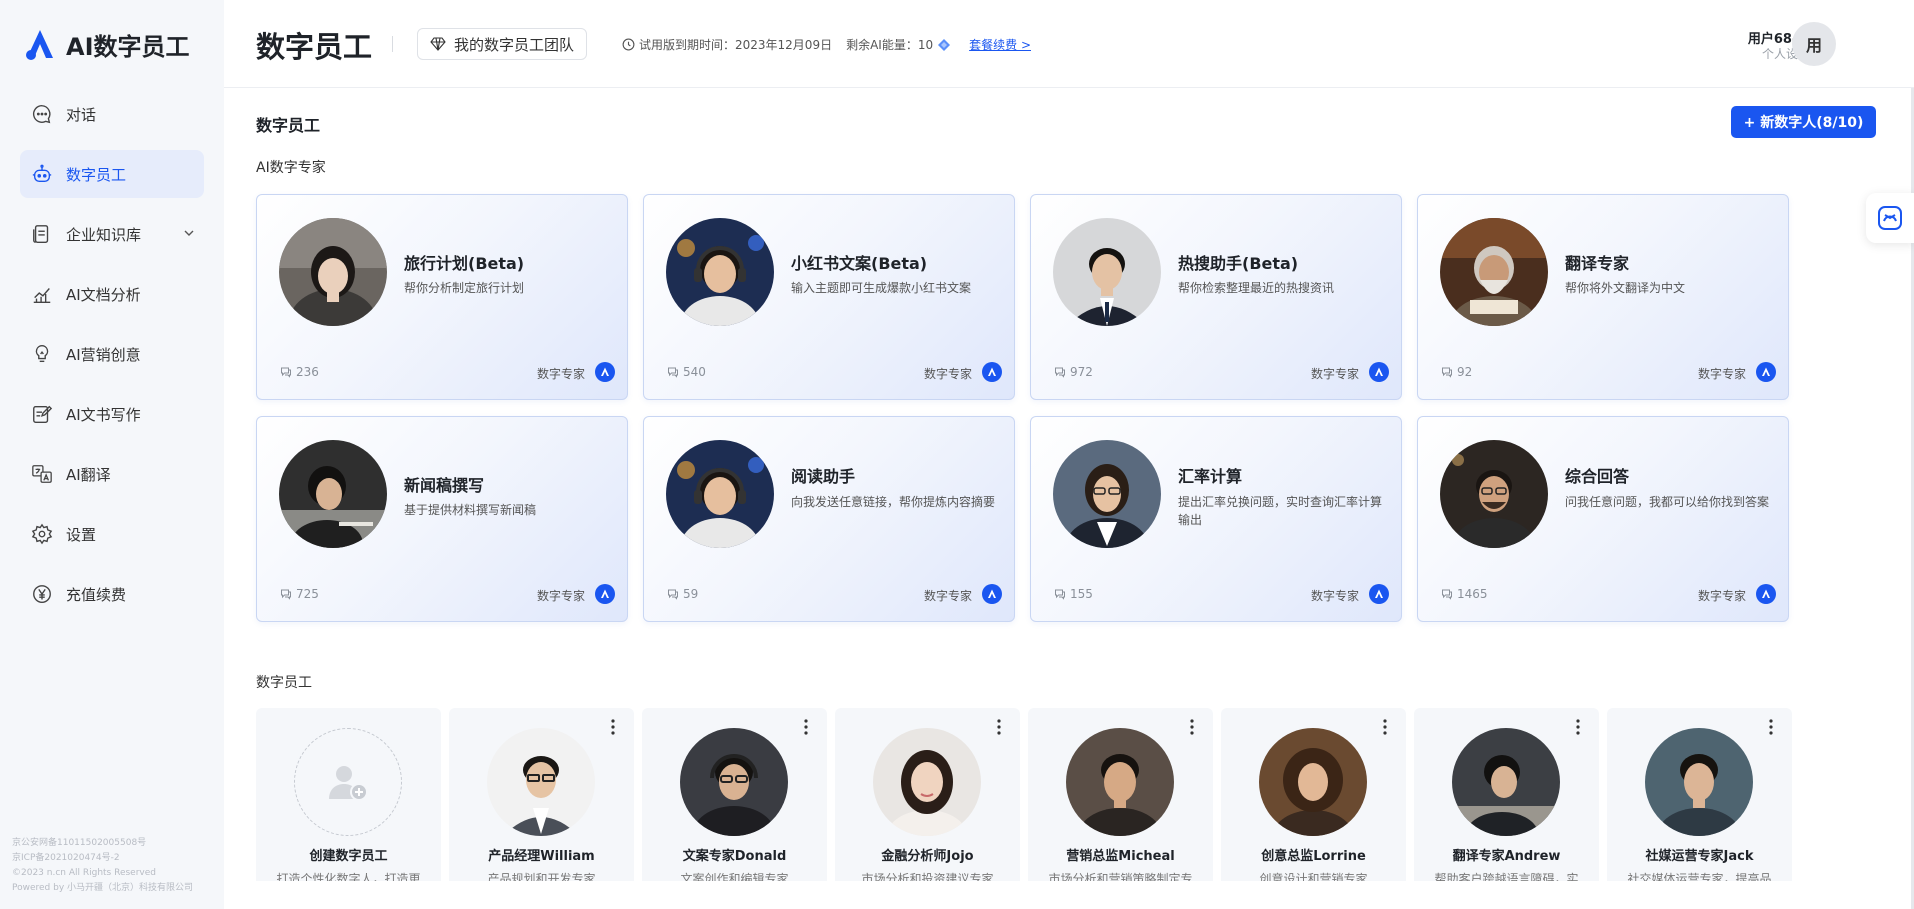  Describe the element at coordinates (1506, 794) in the screenshot. I see `employee-card: 翻译专家Andrew 帮助客户跨越语言障碍，实` at that location.